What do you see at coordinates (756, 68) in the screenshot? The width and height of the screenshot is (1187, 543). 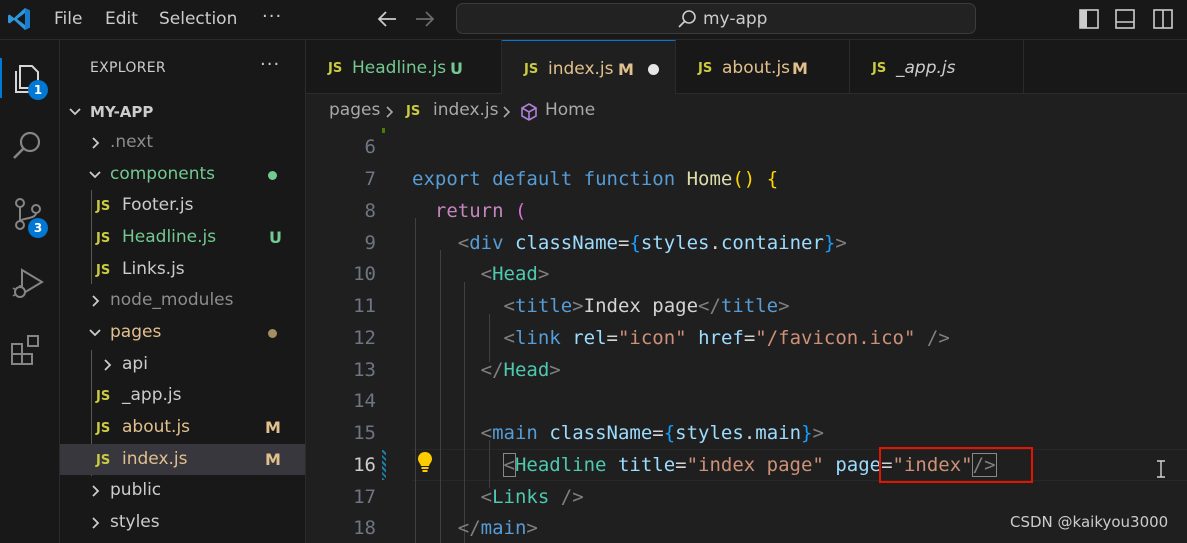 I see `tab-label: about.js` at bounding box center [756, 68].